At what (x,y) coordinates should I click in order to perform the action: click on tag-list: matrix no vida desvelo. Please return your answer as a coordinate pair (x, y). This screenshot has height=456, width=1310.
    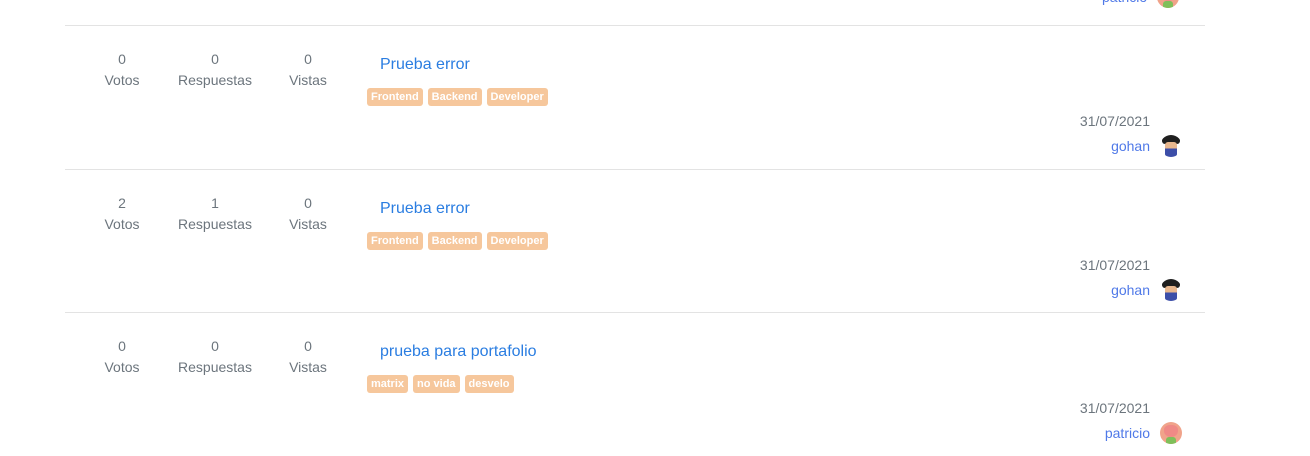
    Looking at the image, I should click on (443, 384).